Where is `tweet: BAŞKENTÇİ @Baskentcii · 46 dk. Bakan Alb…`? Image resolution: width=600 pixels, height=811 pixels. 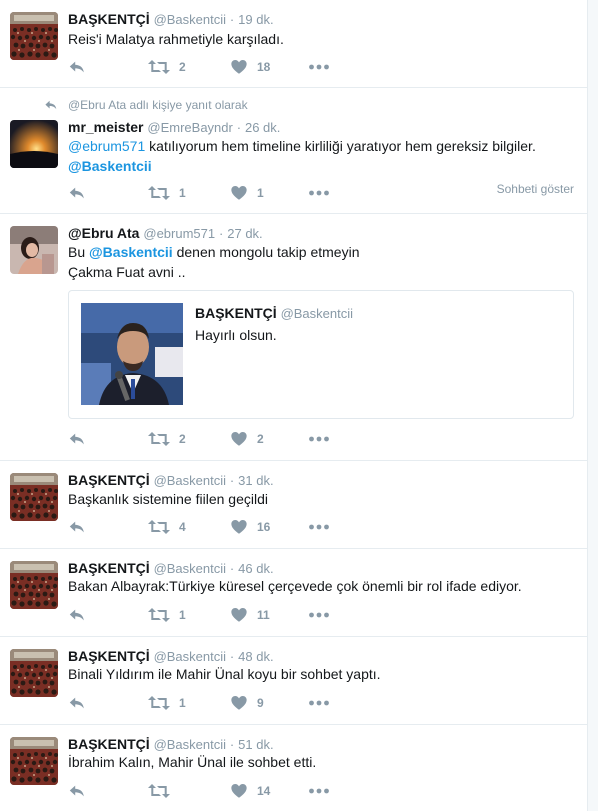 tweet: BAŞKENTÇİ @Baskentcii · 46 dk. Bakan Alb… is located at coordinates (294, 593).